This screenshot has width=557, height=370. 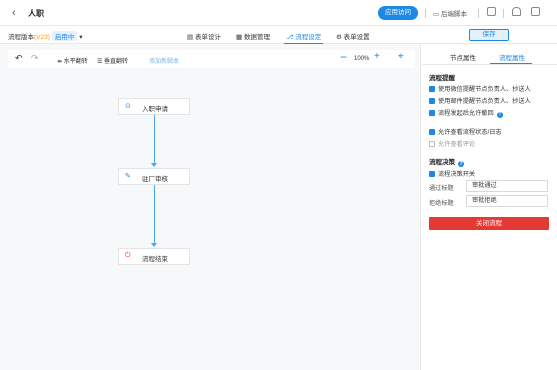 What do you see at coordinates (164, 60) in the screenshot?
I see `add-script-link: 添加新脚本` at bounding box center [164, 60].